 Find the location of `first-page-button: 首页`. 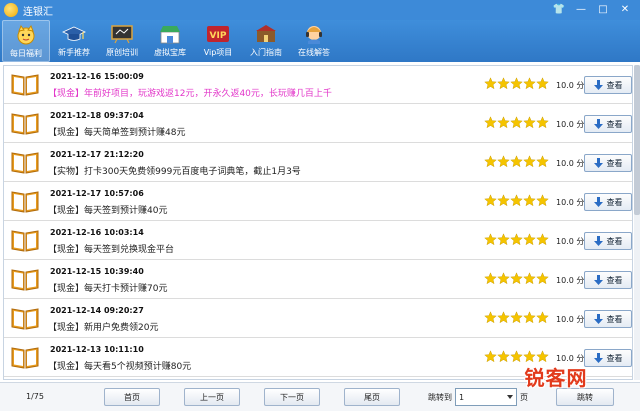

first-page-button: 首页 is located at coordinates (132, 397).